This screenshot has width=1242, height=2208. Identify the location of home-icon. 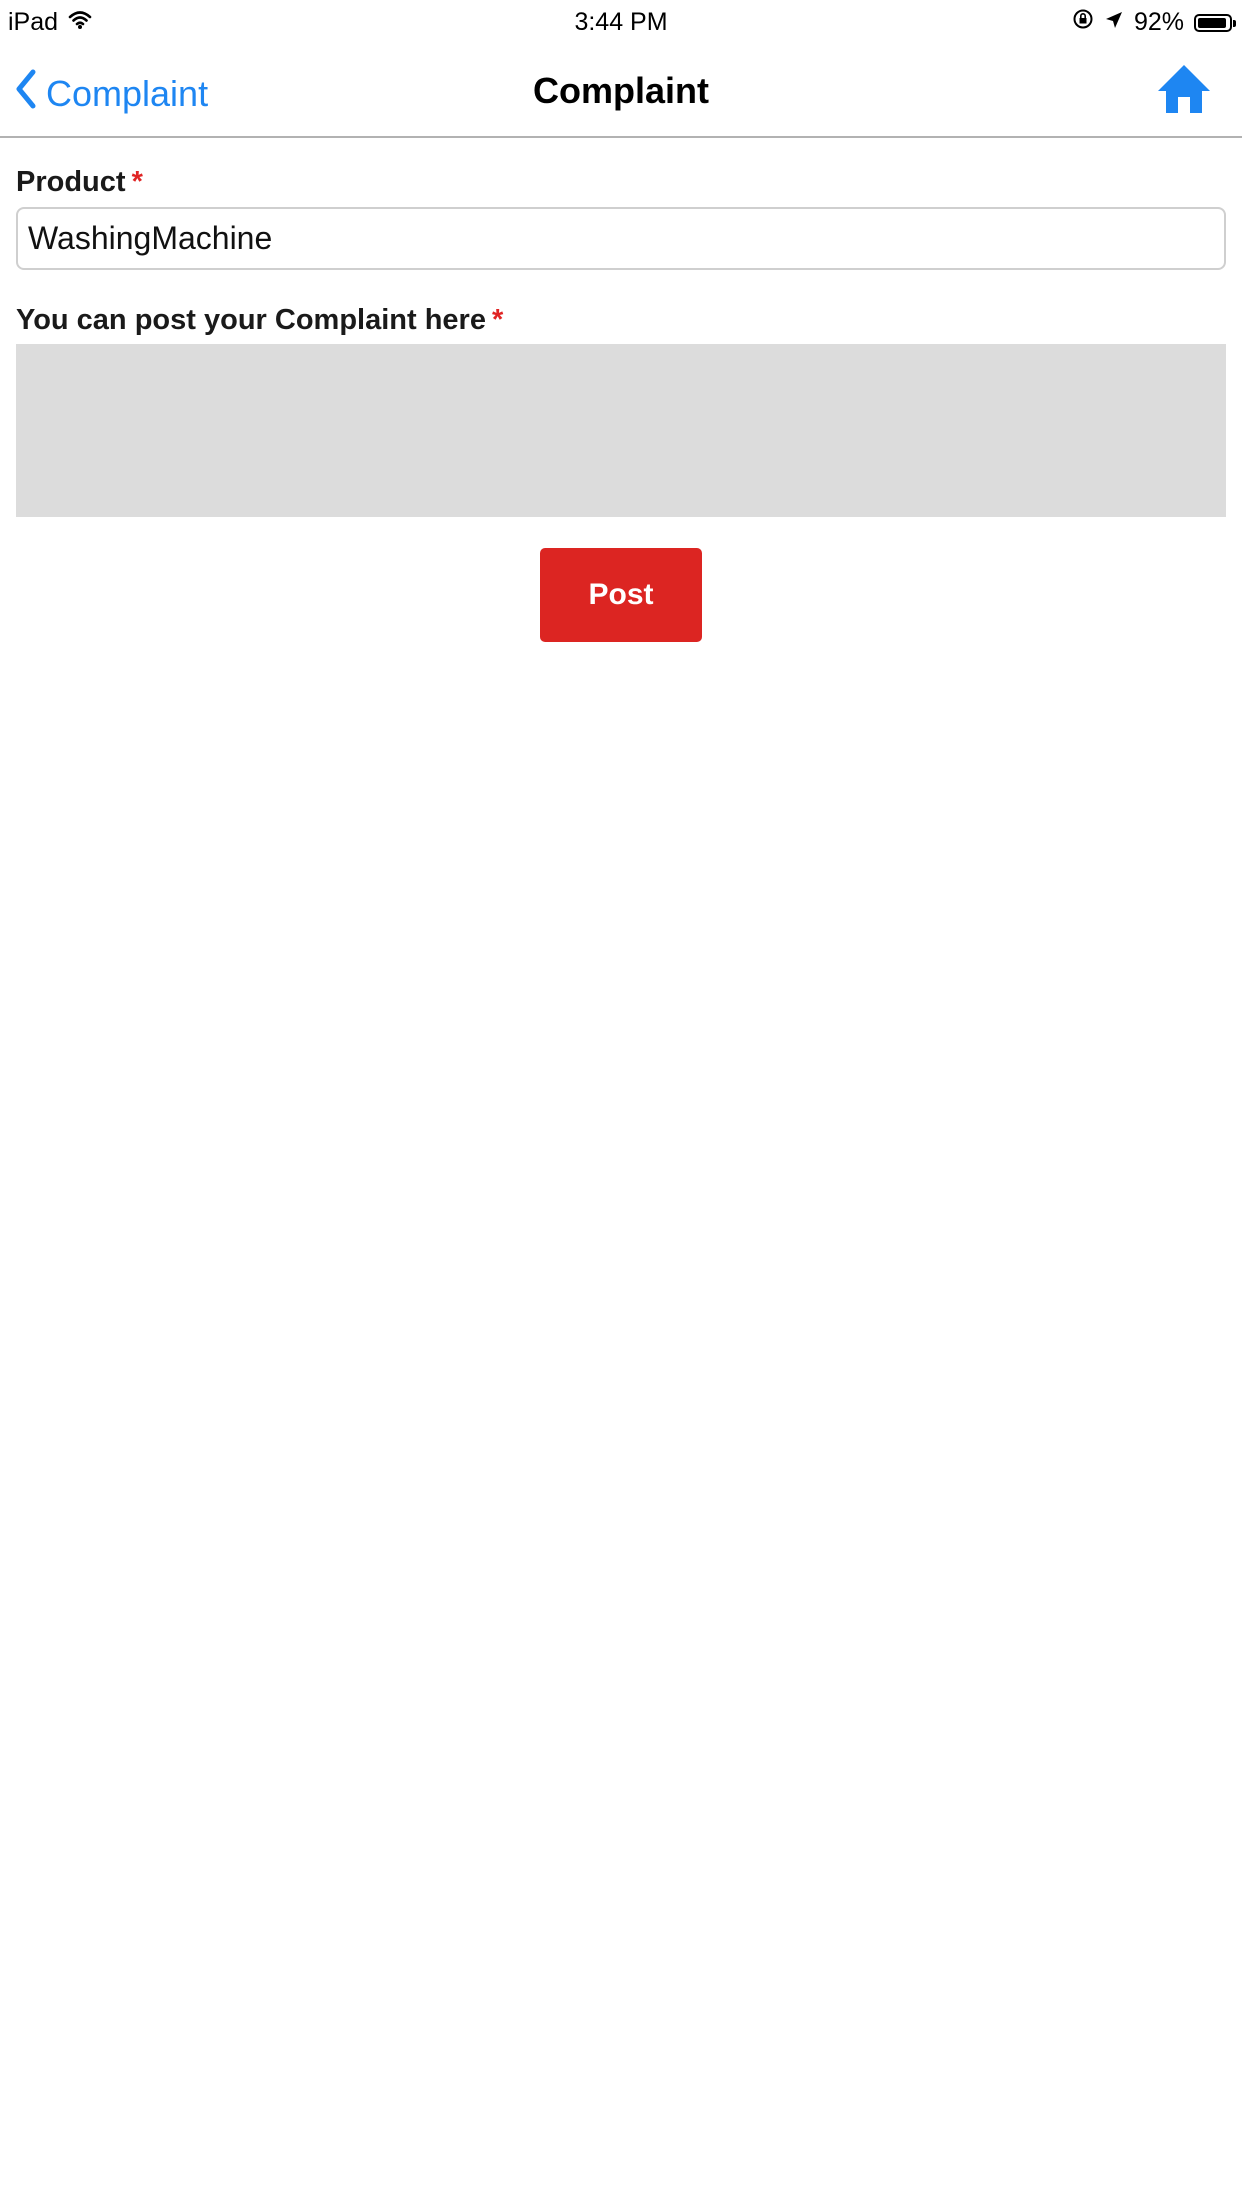
(1184, 89).